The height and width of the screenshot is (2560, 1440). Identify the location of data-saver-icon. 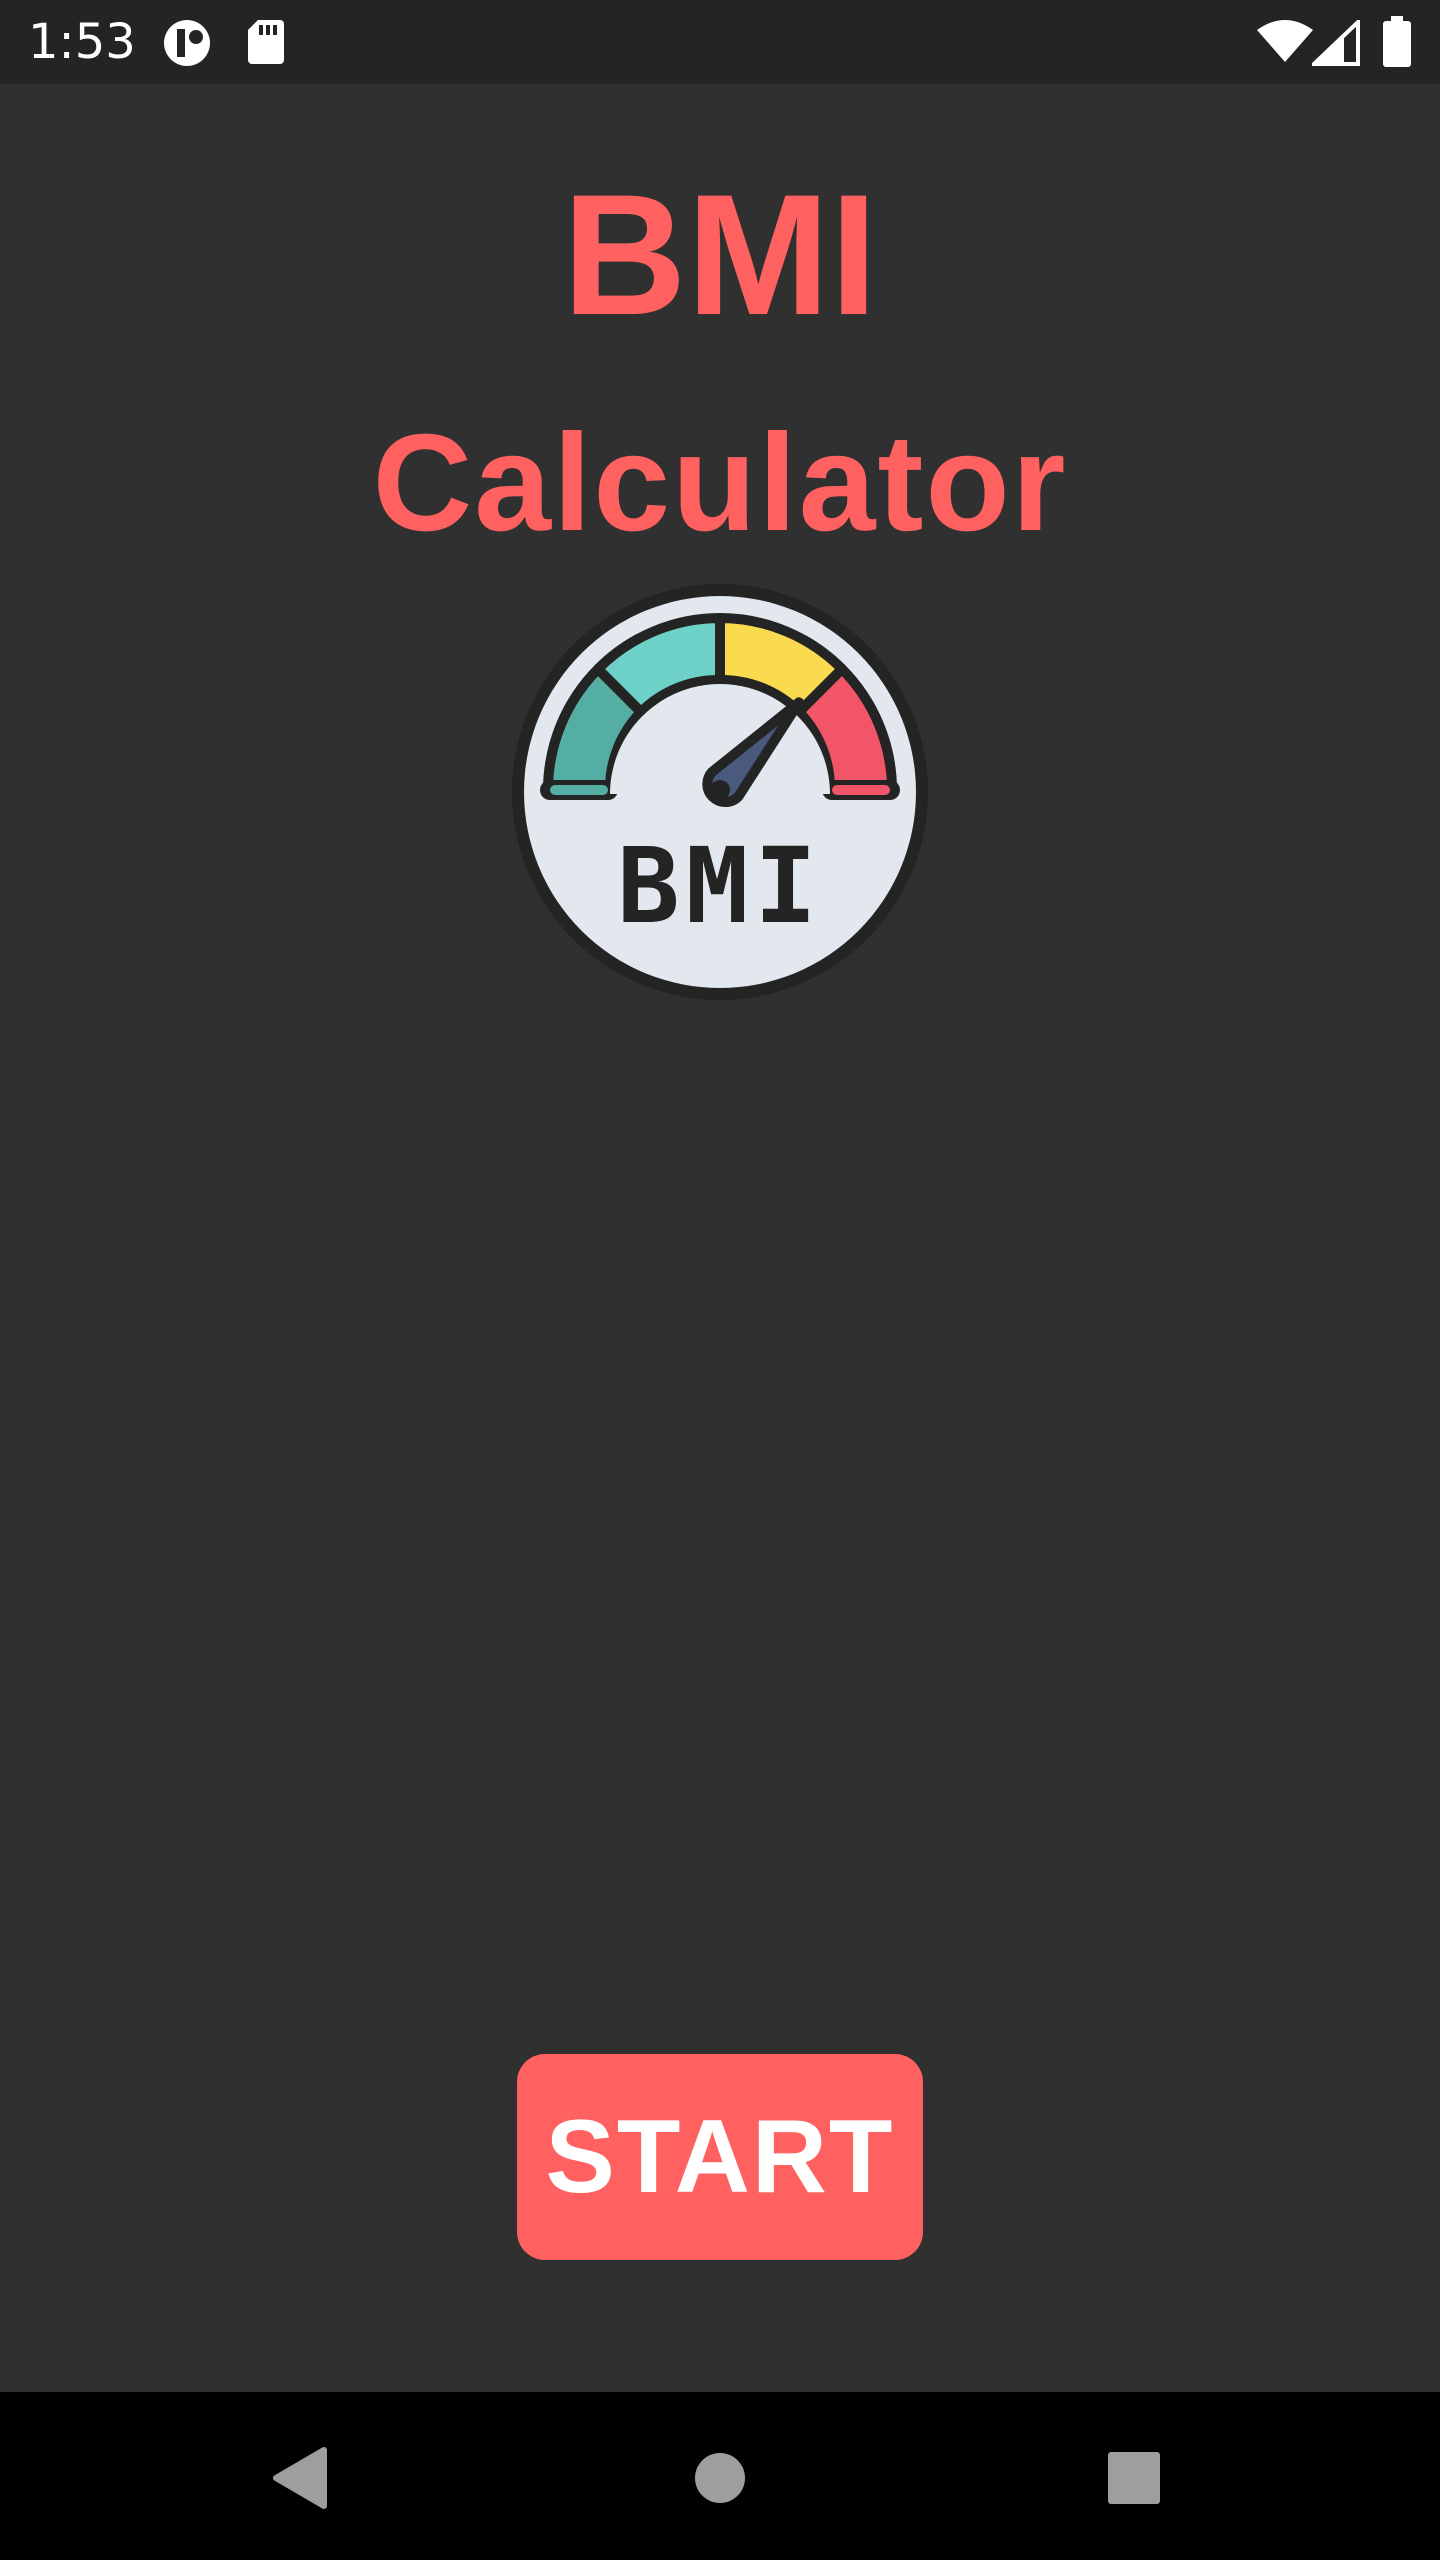
(189, 45).